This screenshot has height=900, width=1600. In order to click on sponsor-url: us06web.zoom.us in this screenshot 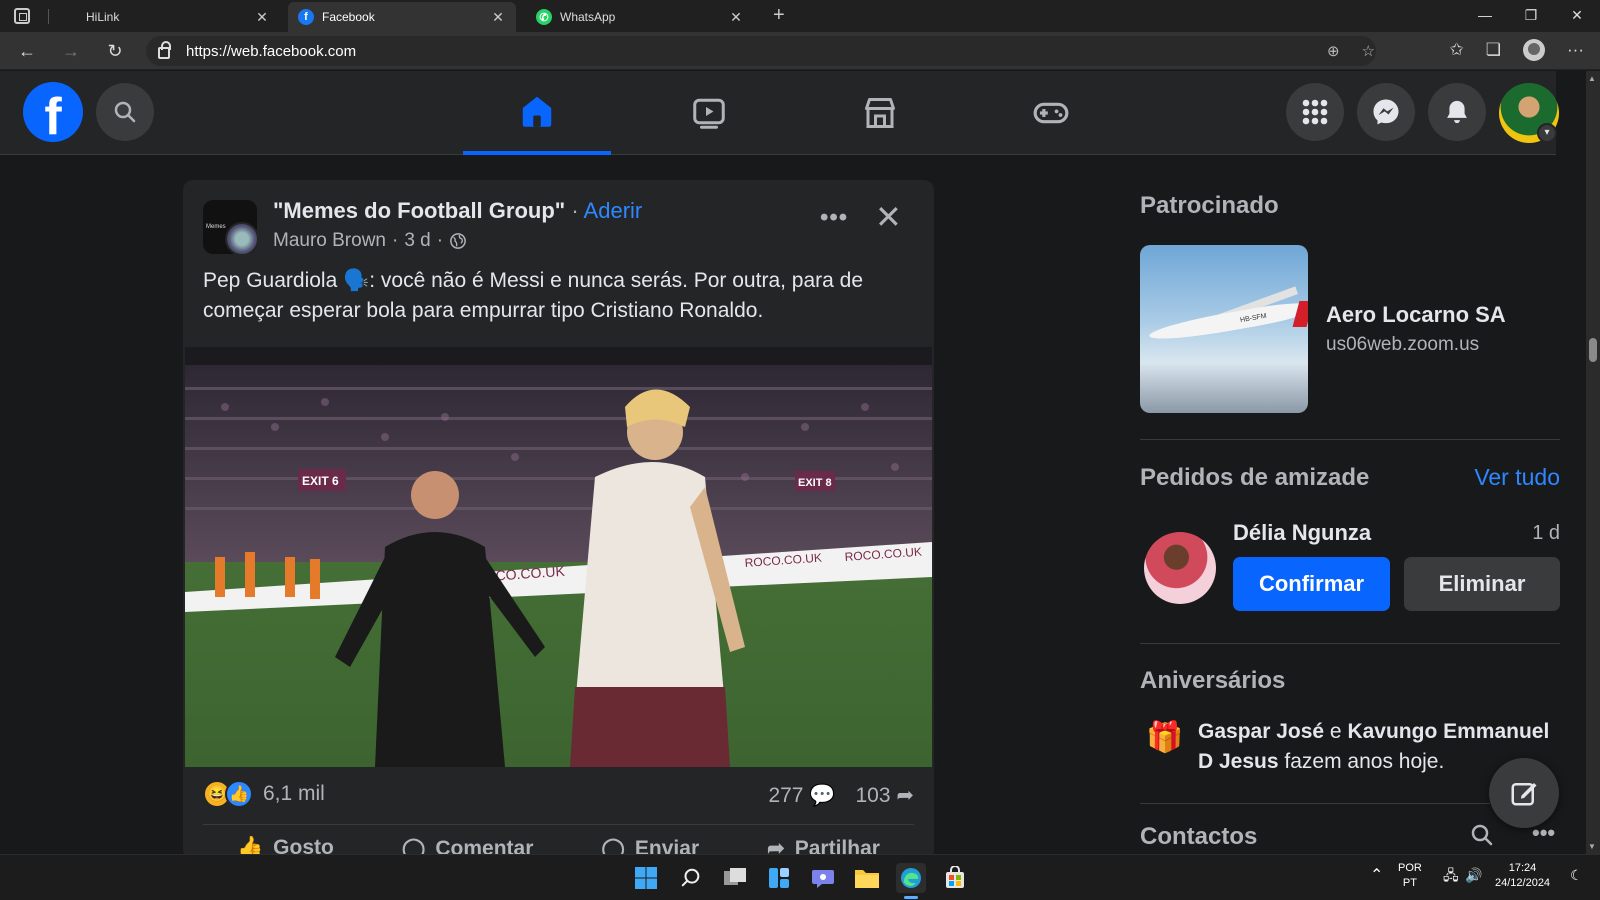, I will do `click(1402, 345)`.